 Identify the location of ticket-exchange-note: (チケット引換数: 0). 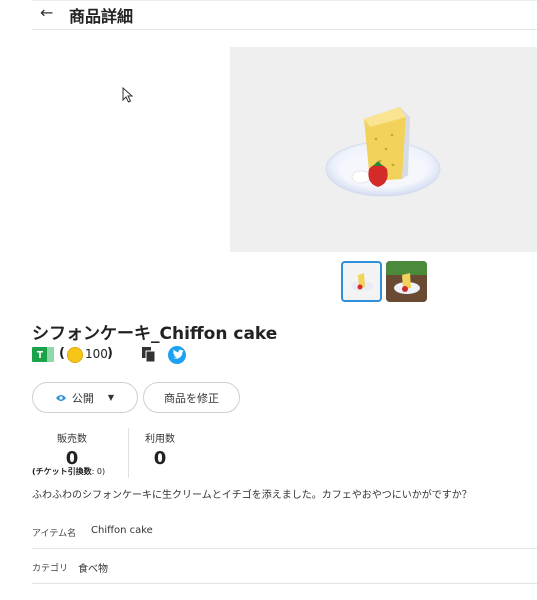
(68, 471).